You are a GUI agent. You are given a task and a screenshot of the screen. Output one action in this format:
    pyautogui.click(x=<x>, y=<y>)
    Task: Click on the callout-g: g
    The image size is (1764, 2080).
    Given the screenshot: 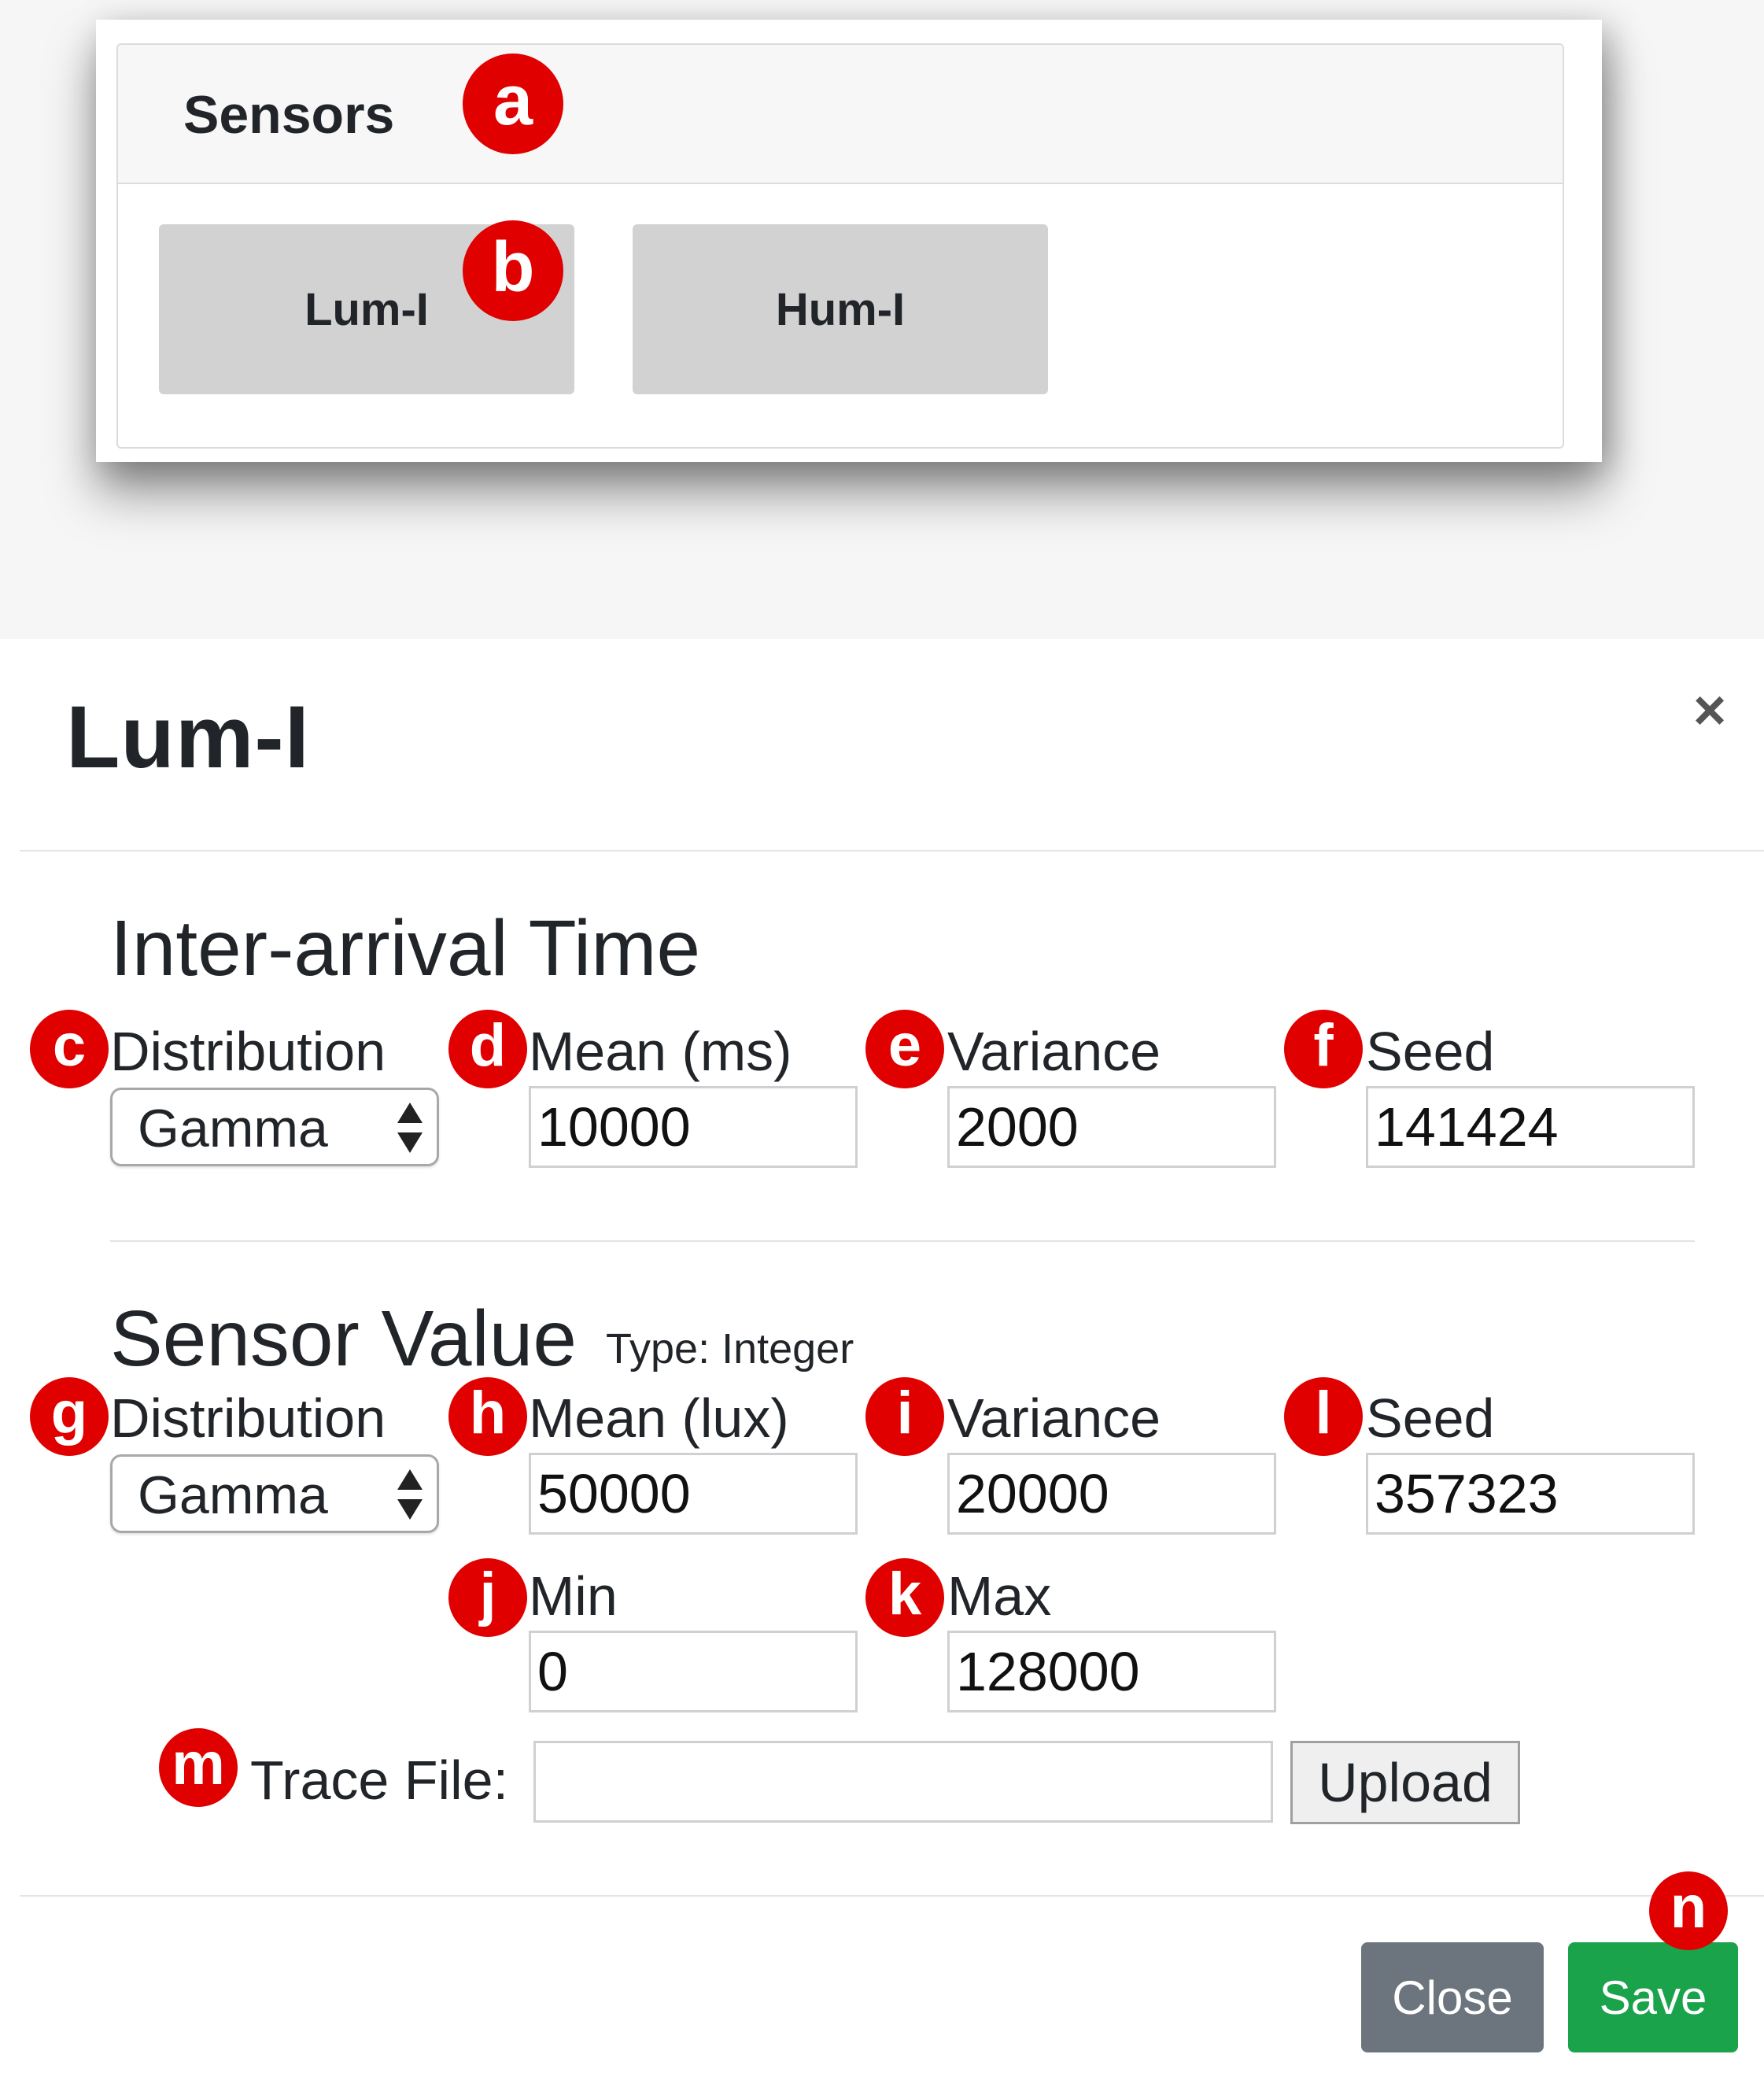 What is the action you would take?
    pyautogui.click(x=69, y=1416)
    